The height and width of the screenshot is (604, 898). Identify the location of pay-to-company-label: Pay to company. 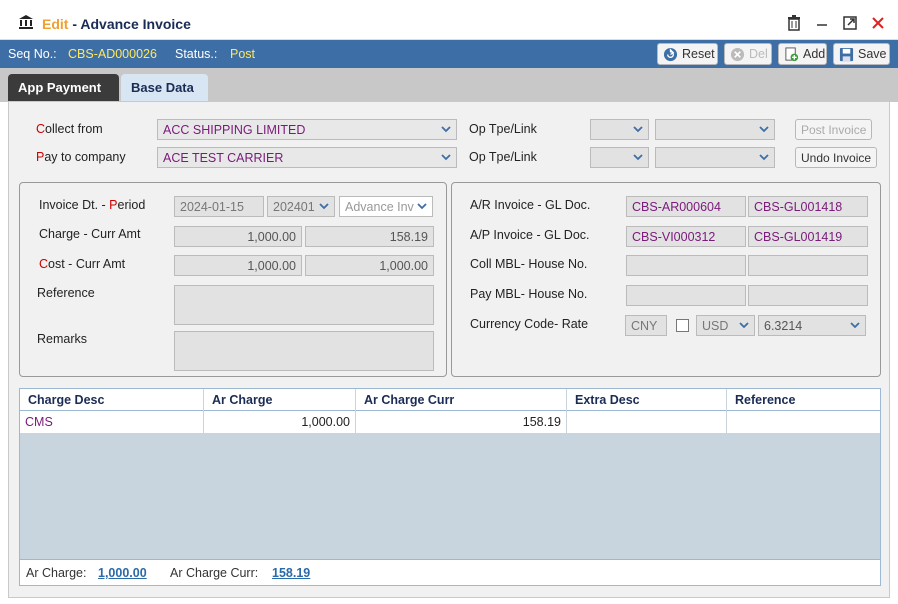
(81, 157).